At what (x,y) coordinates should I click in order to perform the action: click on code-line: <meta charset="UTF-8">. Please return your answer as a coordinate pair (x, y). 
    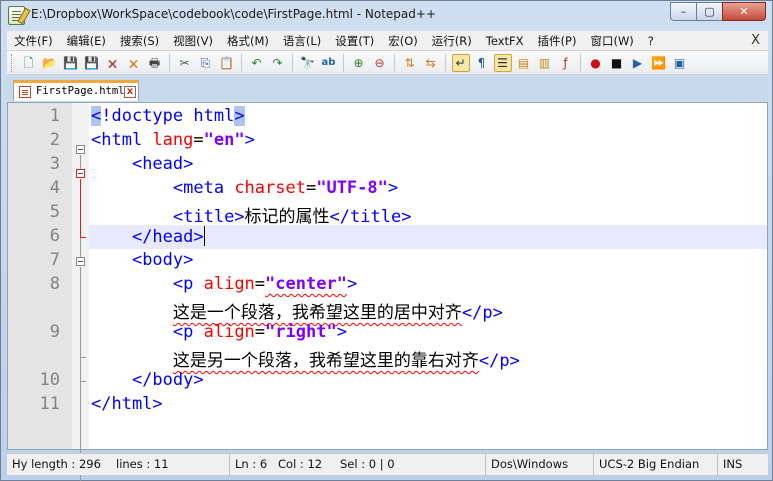
    Looking at the image, I should click on (244, 188).